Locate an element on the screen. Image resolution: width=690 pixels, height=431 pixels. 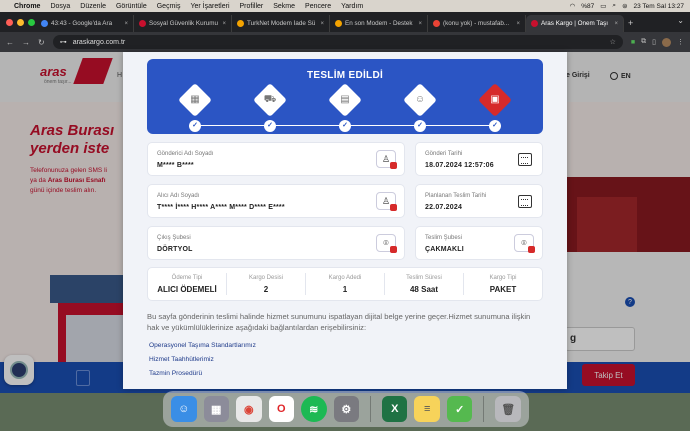
menu-bookmarks: Yer İşaretleri is located at coordinates (209, 6).